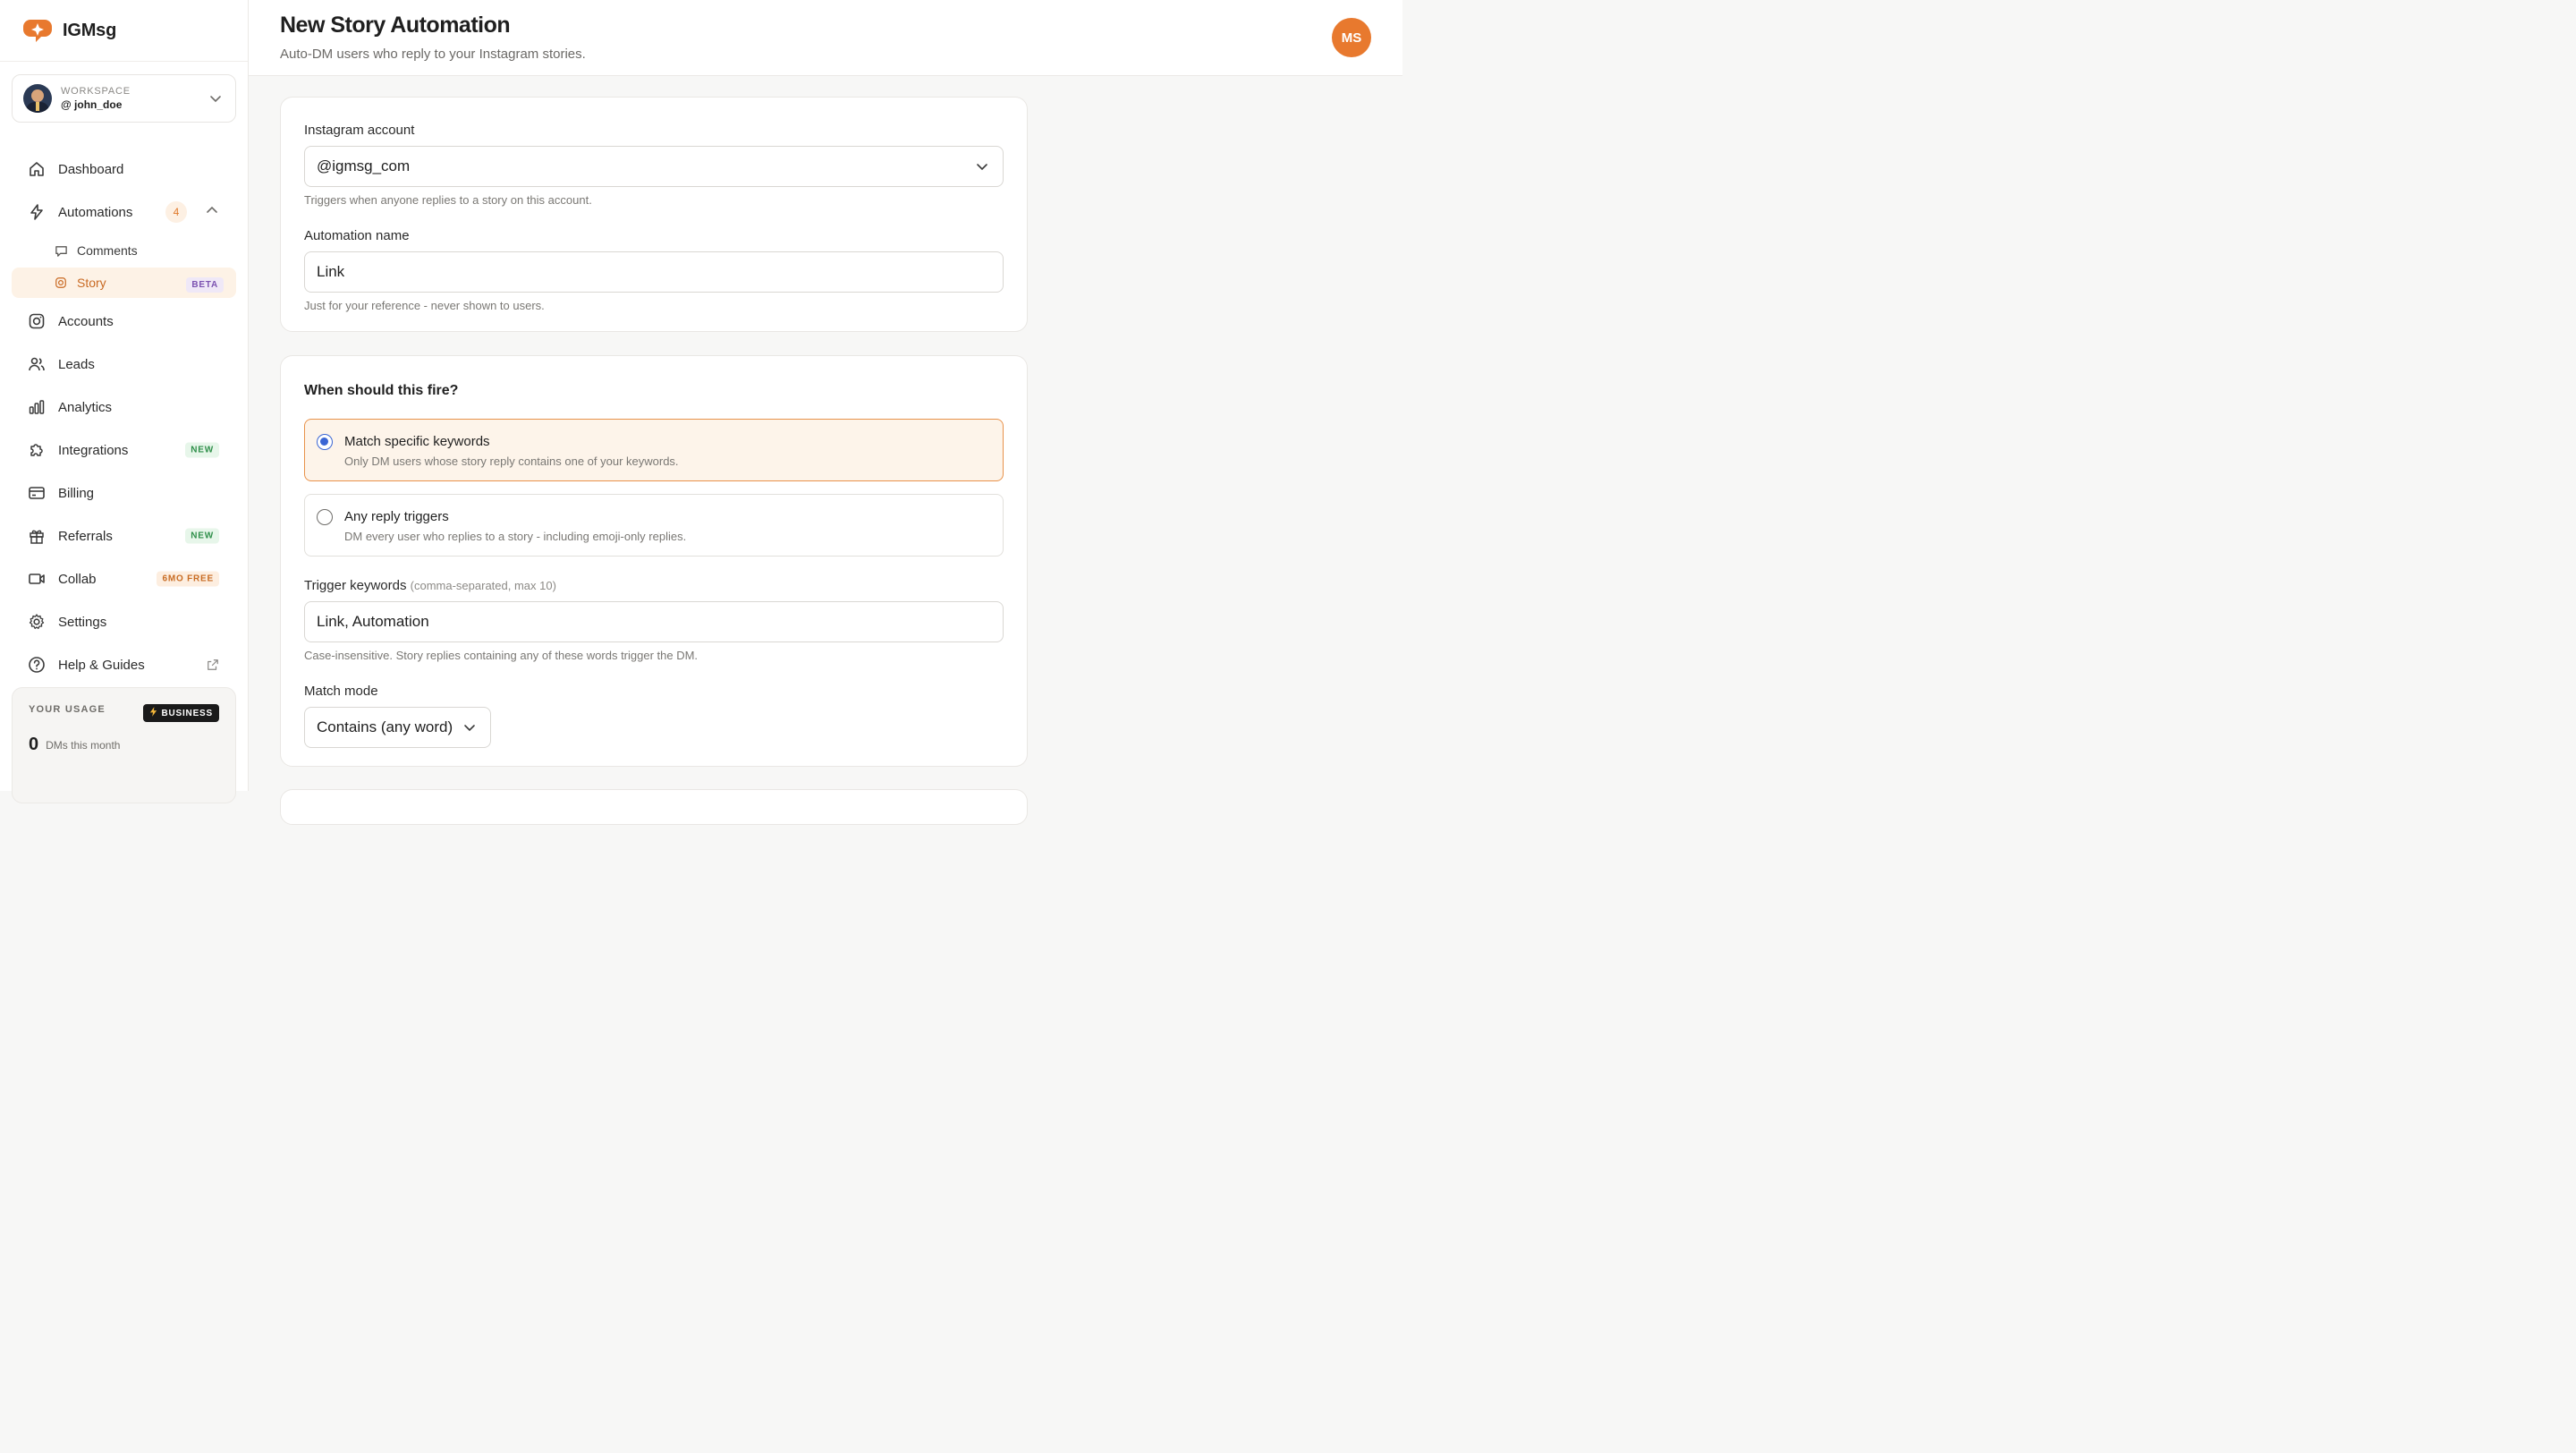 This screenshot has width=2576, height=1453. Describe the element at coordinates (83, 745) in the screenshot. I see `usage-label: DMs this month` at that location.